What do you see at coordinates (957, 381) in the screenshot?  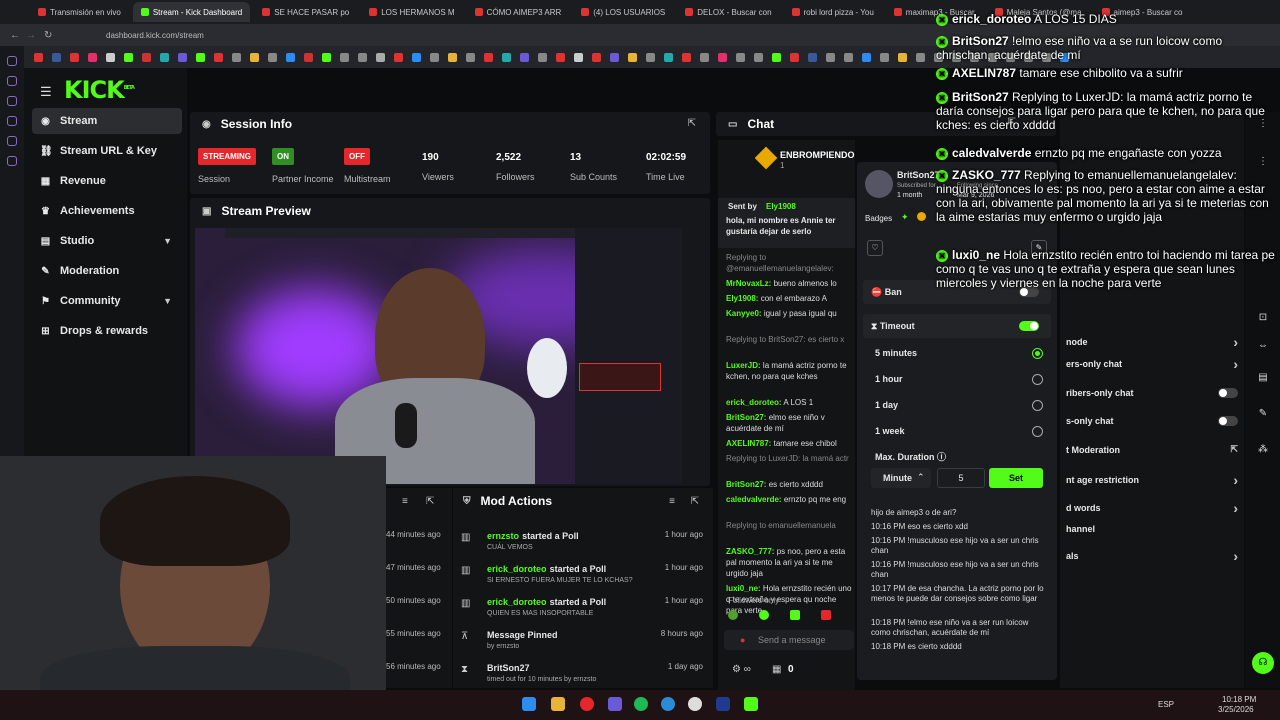 I see `timeout-option: 1 hour` at bounding box center [957, 381].